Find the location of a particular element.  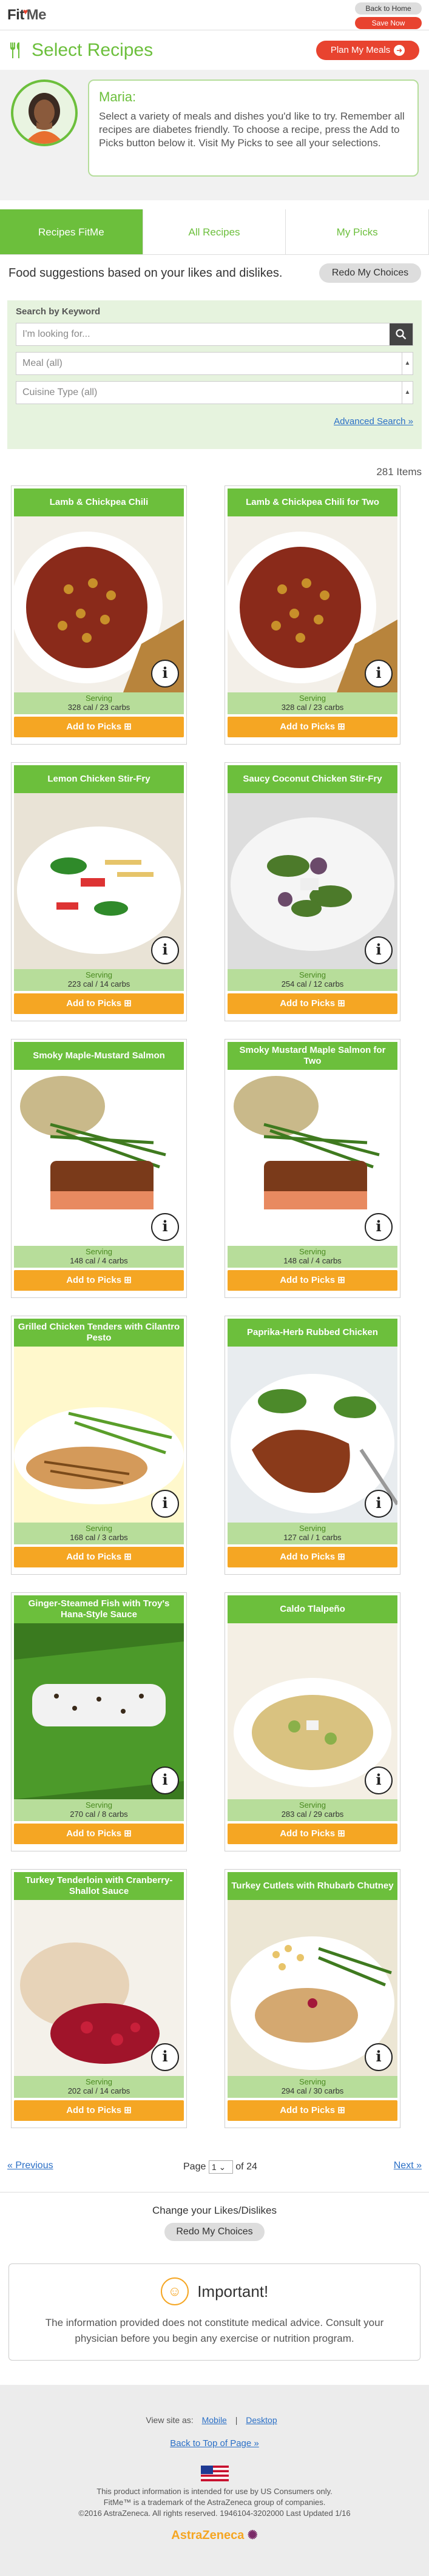

search-icon is located at coordinates (401, 334).